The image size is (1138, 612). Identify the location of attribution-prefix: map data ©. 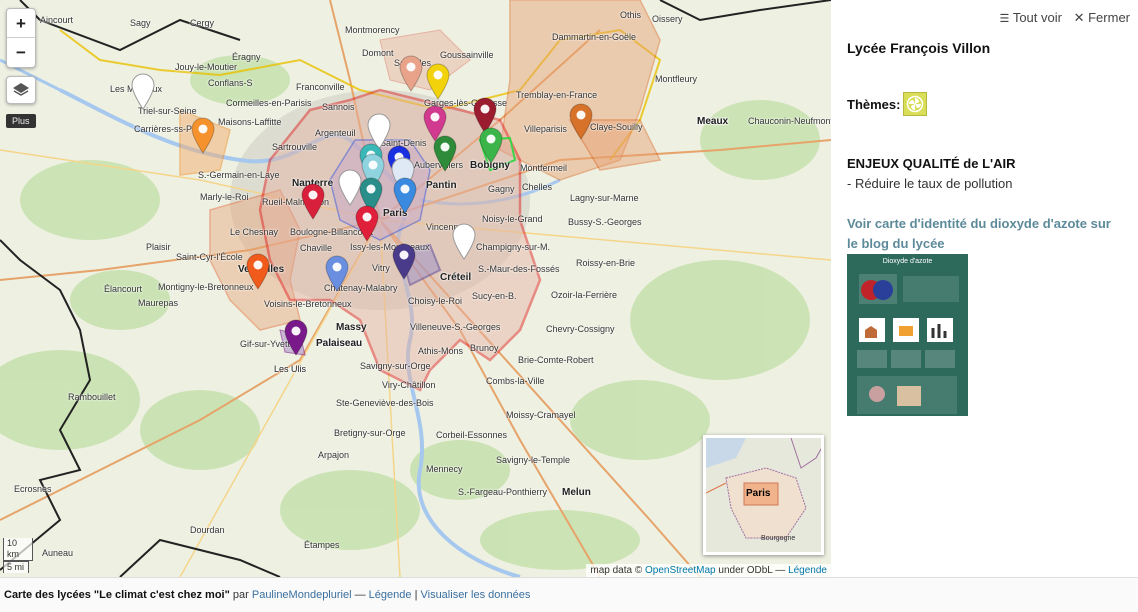
(616, 570).